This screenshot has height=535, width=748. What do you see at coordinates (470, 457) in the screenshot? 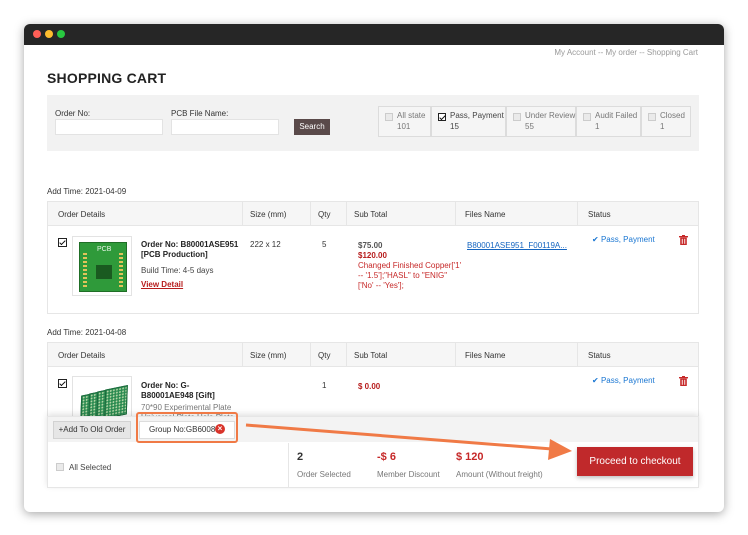
I see `amount-value: $ 120` at bounding box center [470, 457].